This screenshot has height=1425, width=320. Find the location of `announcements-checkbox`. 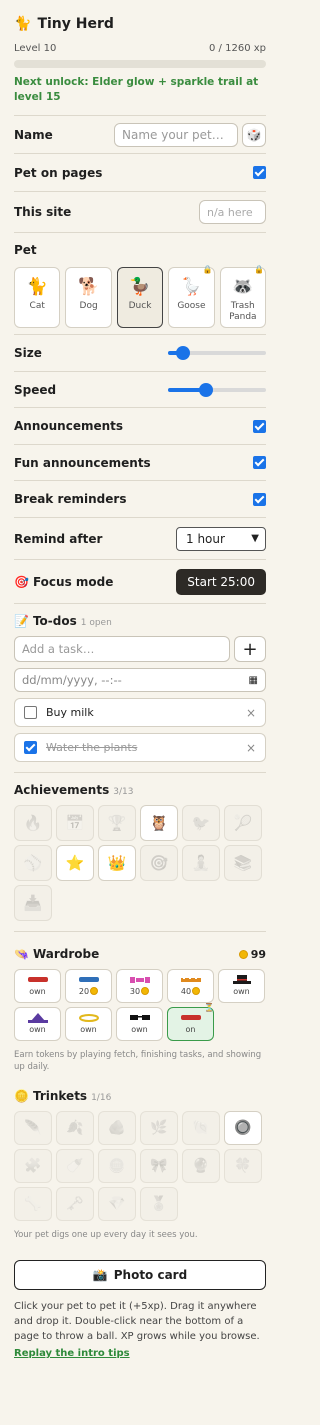

announcements-checkbox is located at coordinates (259, 426).